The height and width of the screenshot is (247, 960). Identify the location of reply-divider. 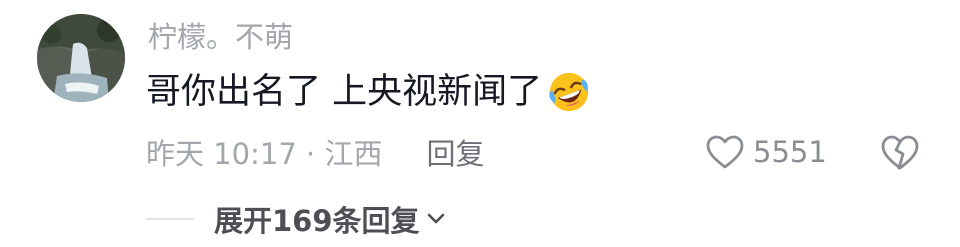
(170, 219).